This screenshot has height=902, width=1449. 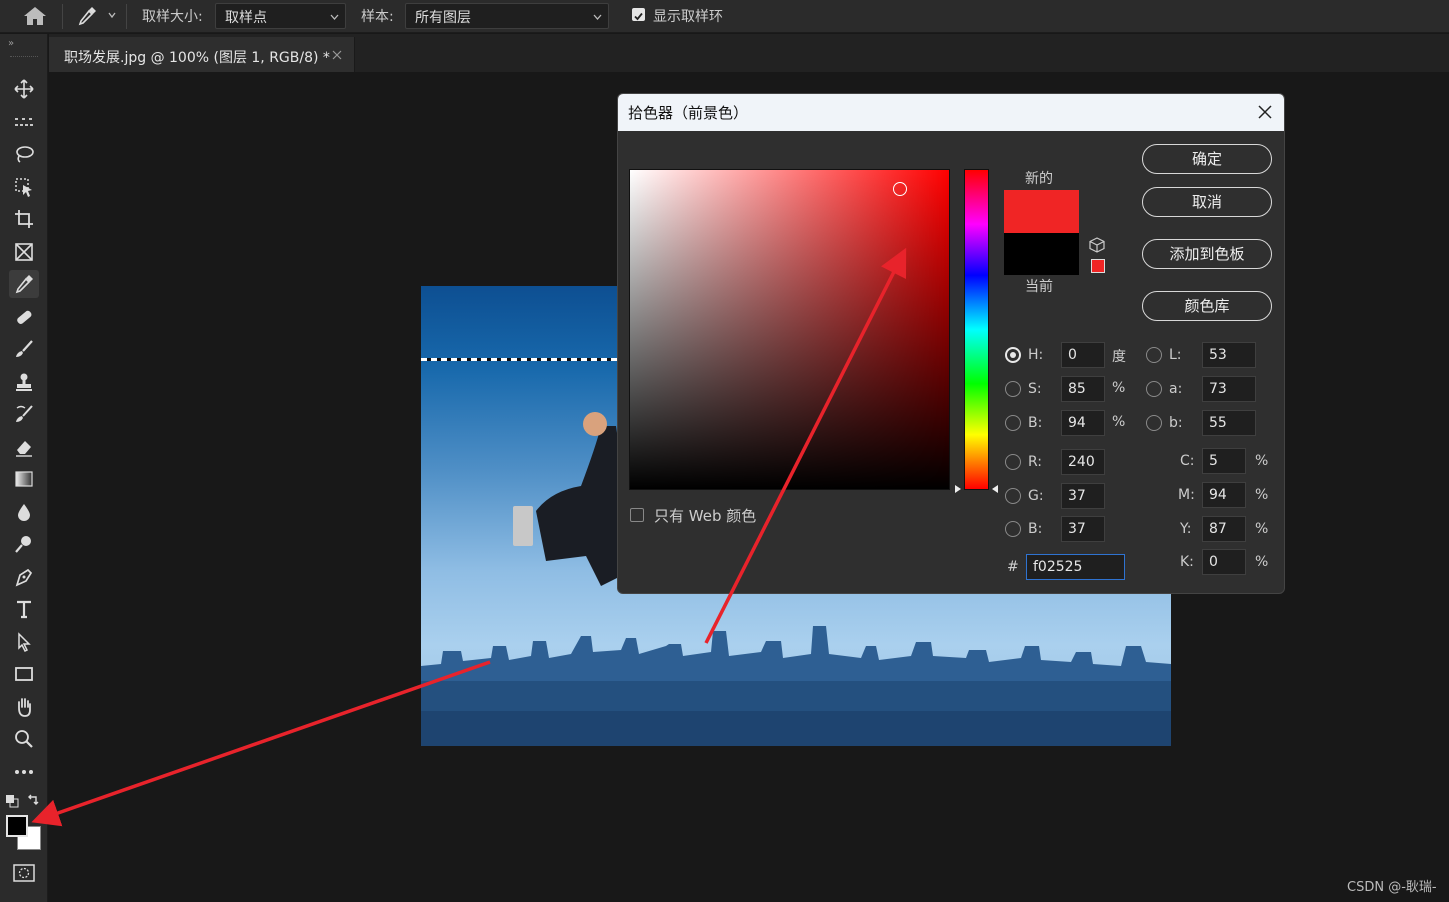 I want to click on bandage-icon, so click(x=24, y=317).